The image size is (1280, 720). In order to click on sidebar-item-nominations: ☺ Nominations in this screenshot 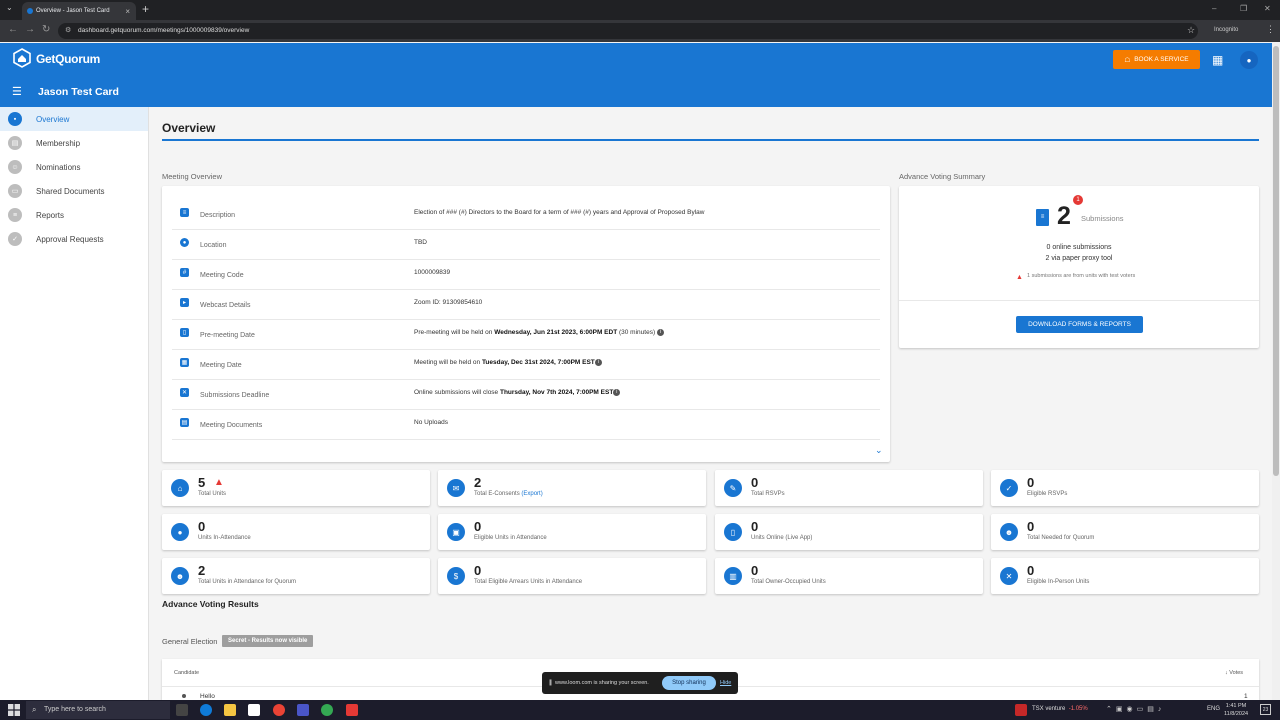, I will do `click(74, 167)`.